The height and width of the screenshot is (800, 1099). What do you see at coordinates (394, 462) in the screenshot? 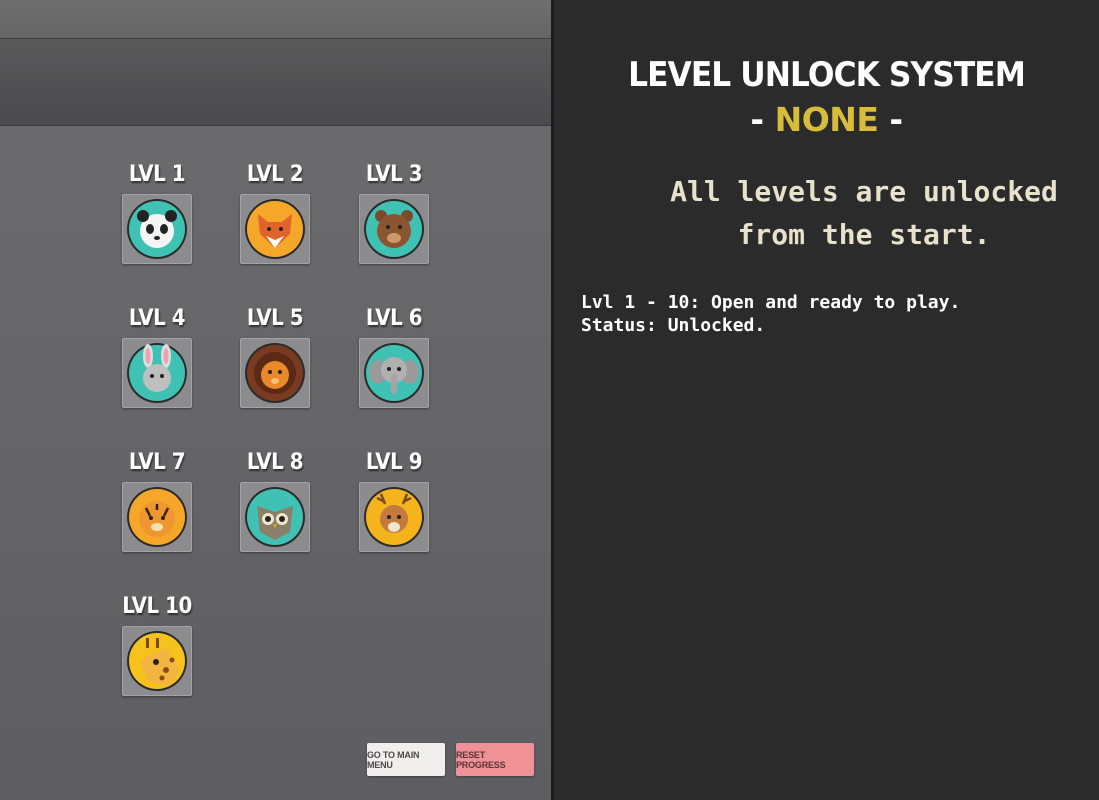
I see `level-label: LVL 9` at bounding box center [394, 462].